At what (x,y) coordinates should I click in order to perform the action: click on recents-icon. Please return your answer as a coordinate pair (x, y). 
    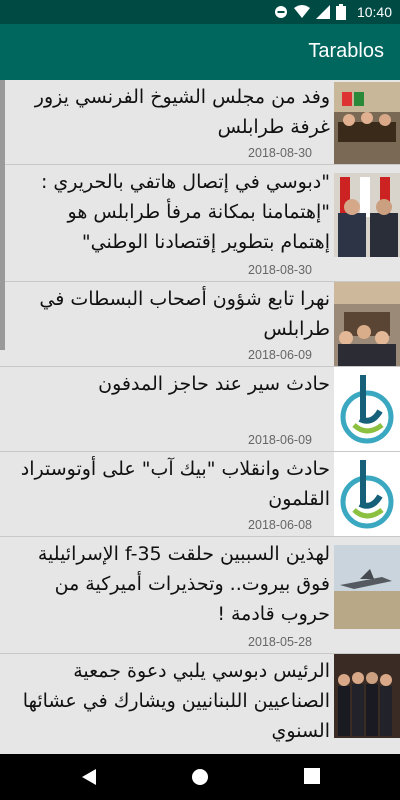
    Looking at the image, I should click on (312, 776).